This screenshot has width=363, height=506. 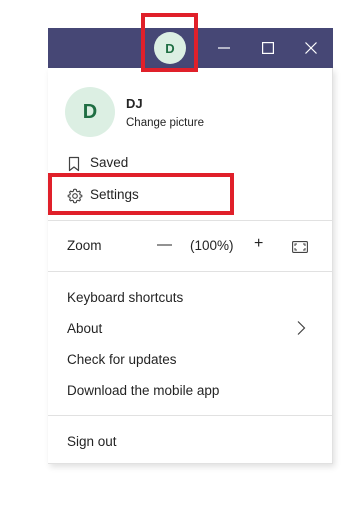 I want to click on maximize-icon, so click(x=268, y=48).